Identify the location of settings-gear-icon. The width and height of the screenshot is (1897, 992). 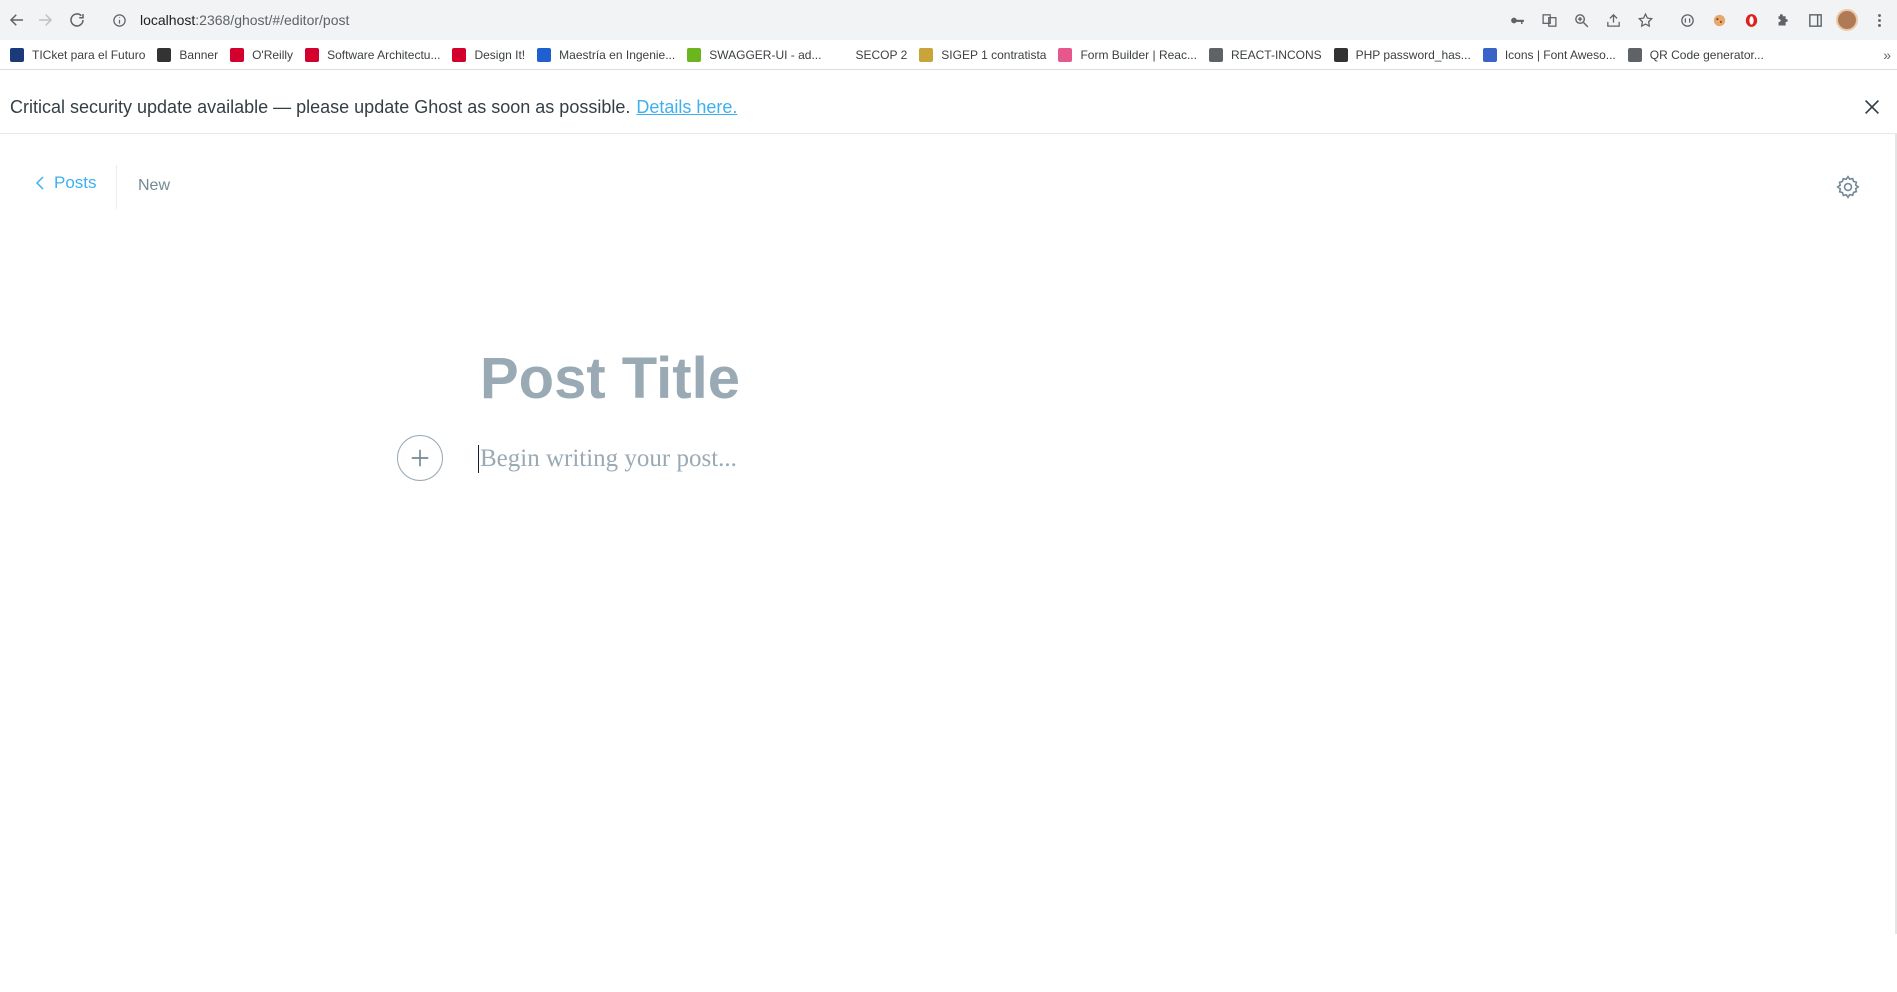
(1848, 187).